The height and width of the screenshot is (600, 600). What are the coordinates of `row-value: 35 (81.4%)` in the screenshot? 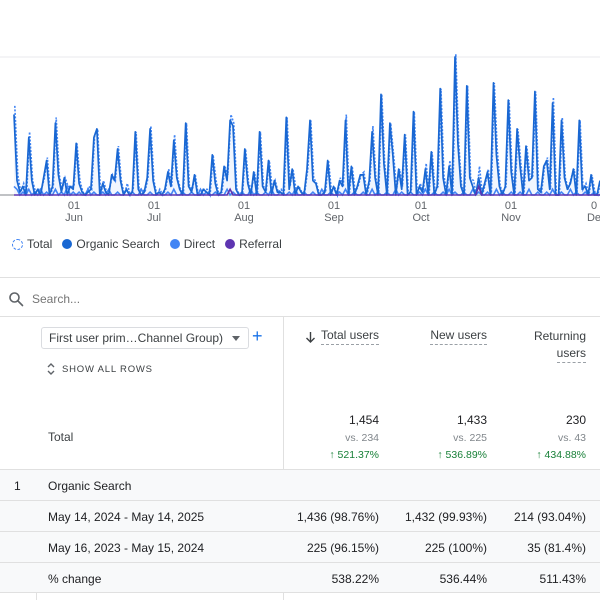 It's located at (556, 548).